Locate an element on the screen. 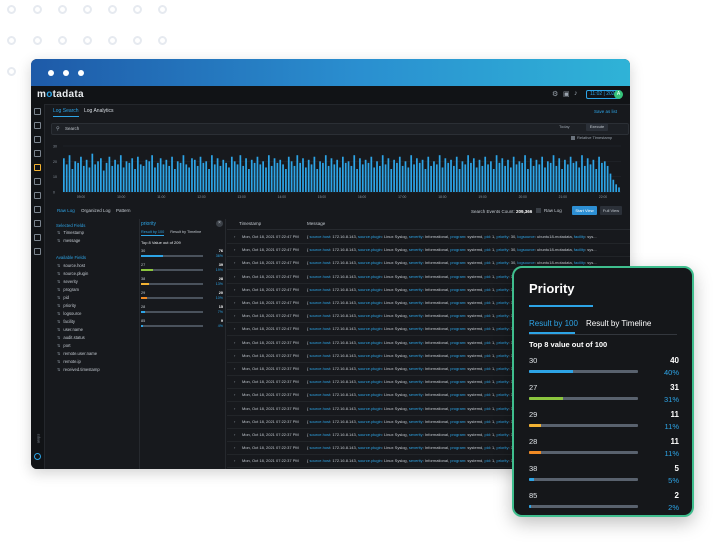 The width and height of the screenshot is (725, 558). available-field: logsource is located at coordinates (69, 313).